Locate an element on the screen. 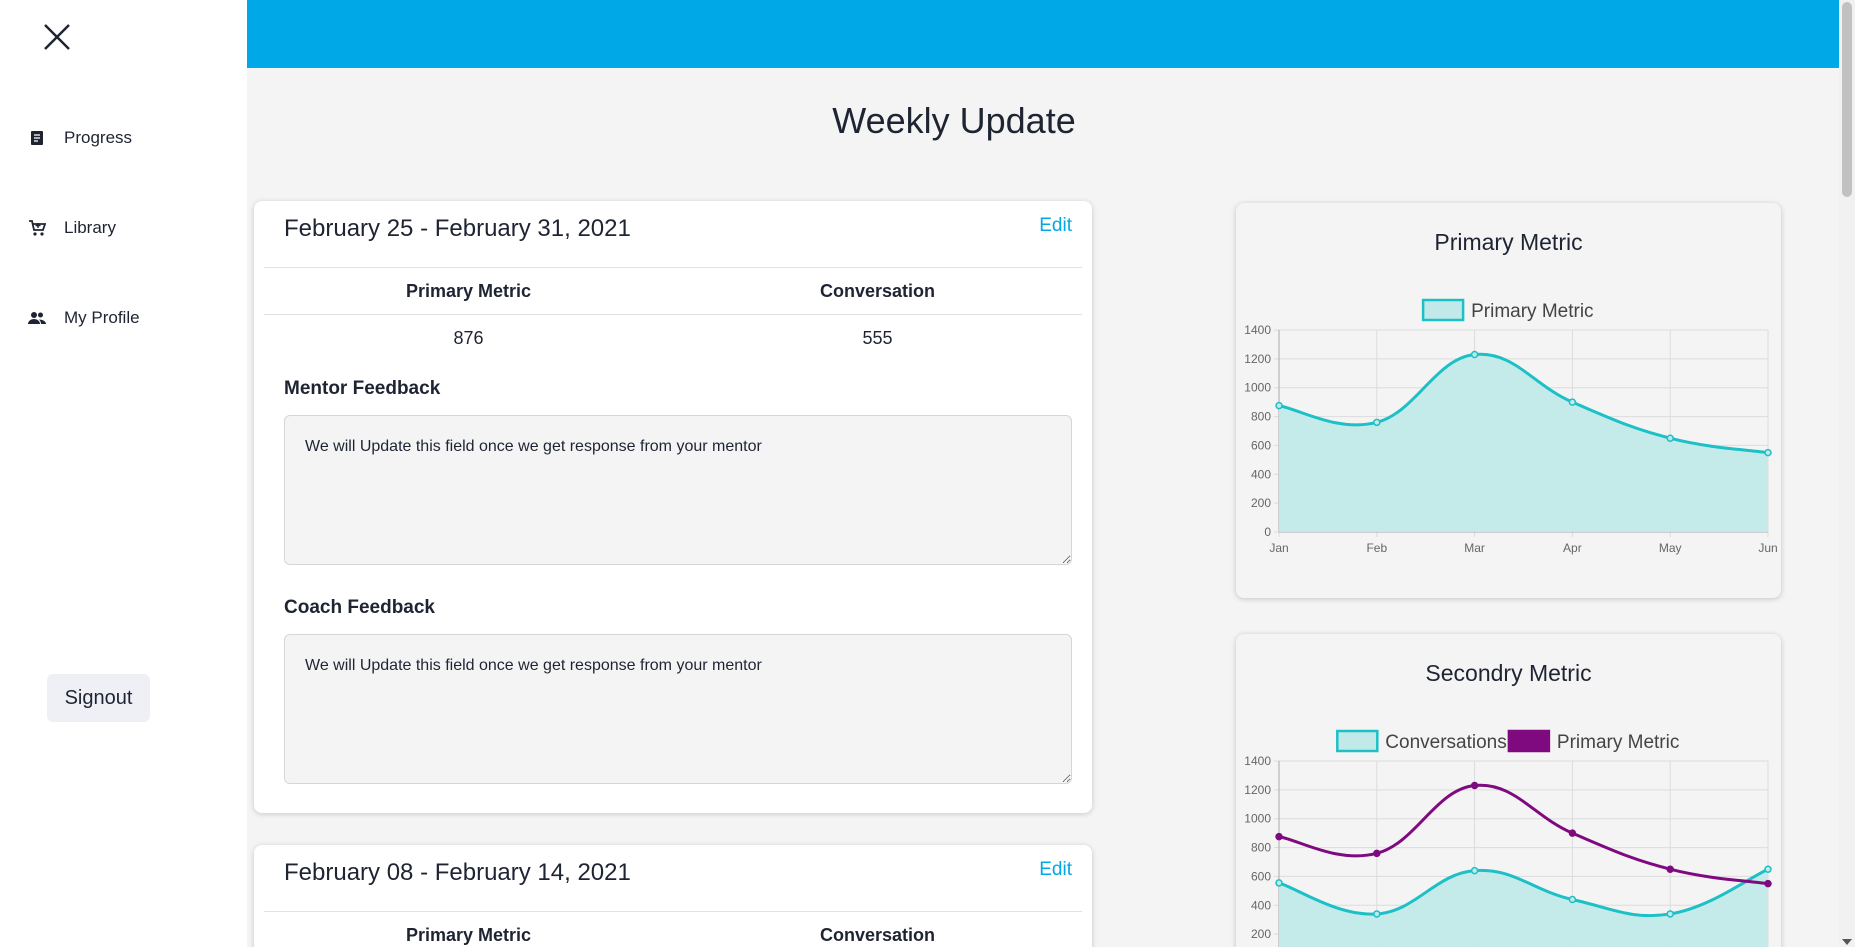  sidebar-item-progress: Progress is located at coordinates (80, 138).